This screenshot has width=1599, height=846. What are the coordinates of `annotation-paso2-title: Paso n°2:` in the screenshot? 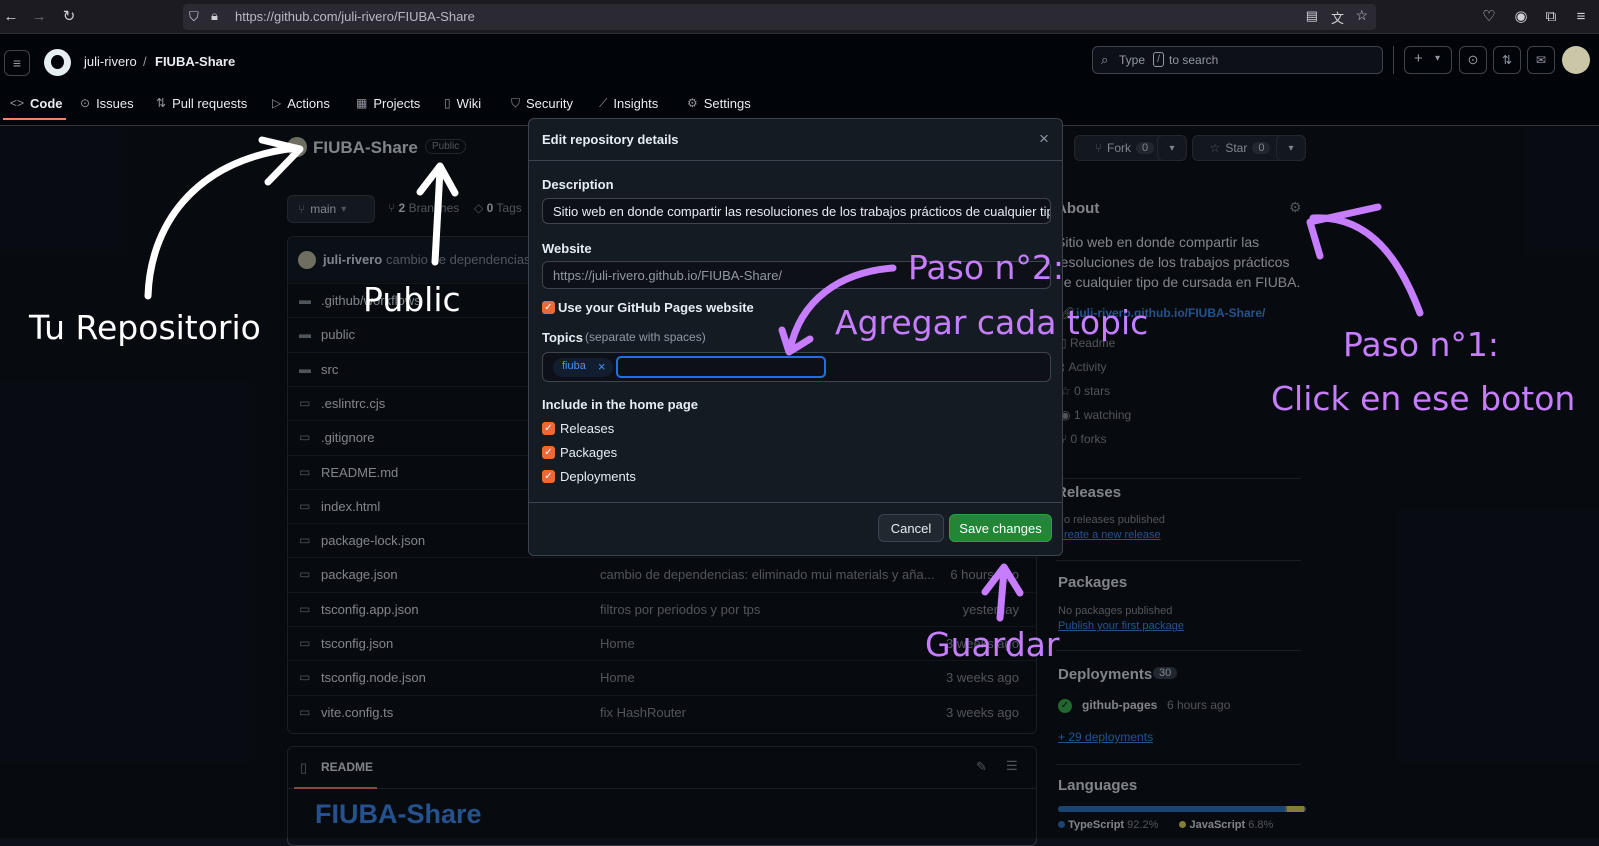 It's located at (986, 267).